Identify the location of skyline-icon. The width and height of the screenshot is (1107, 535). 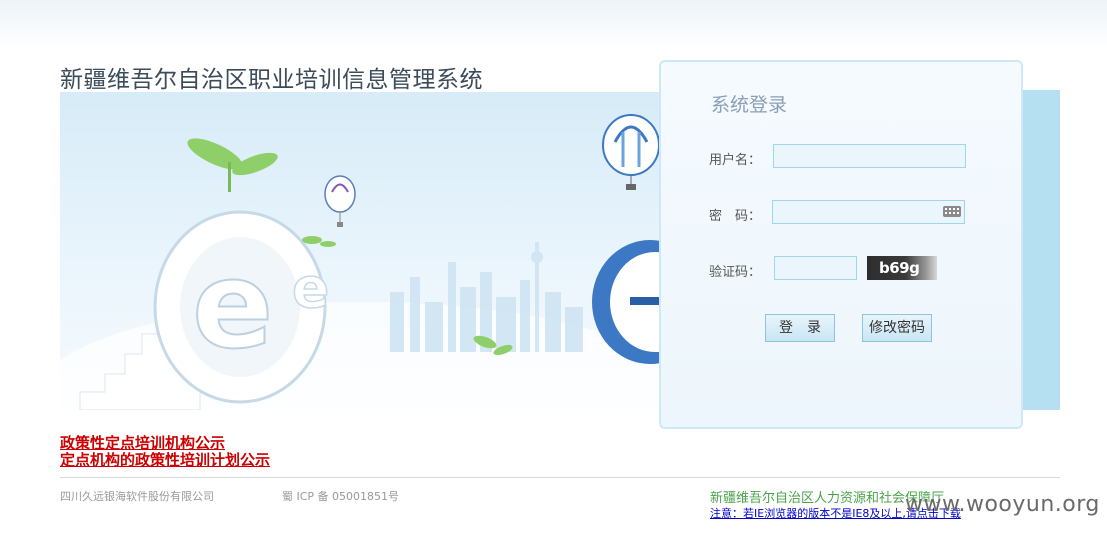
(486, 297).